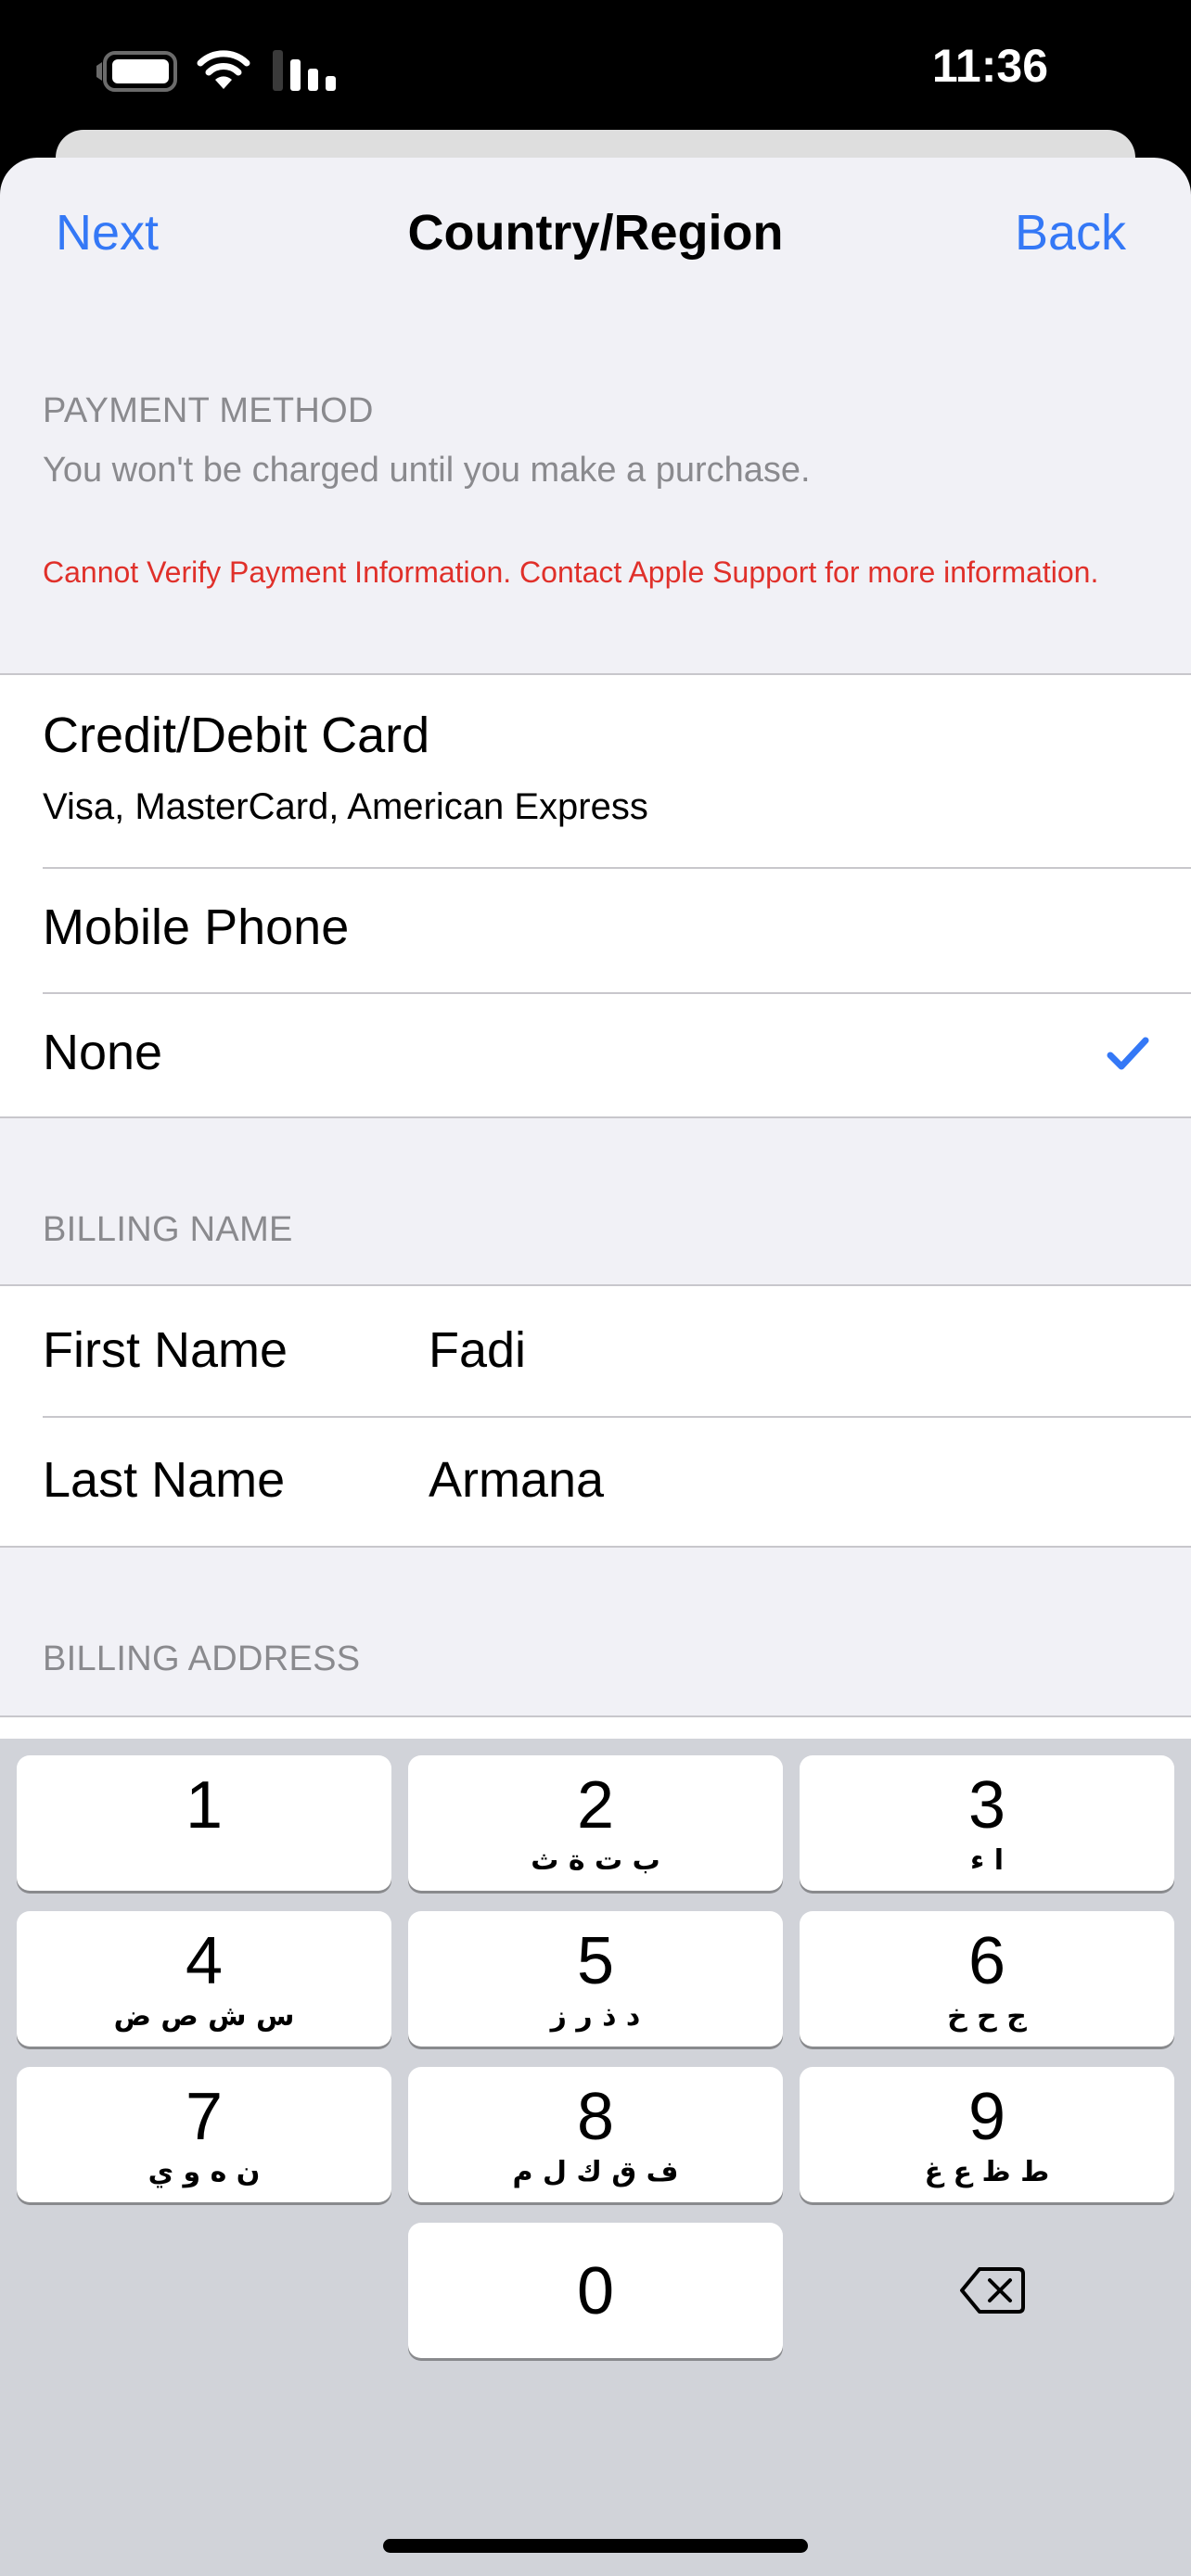 The width and height of the screenshot is (1191, 2576). I want to click on key-1: 1, so click(204, 1823).